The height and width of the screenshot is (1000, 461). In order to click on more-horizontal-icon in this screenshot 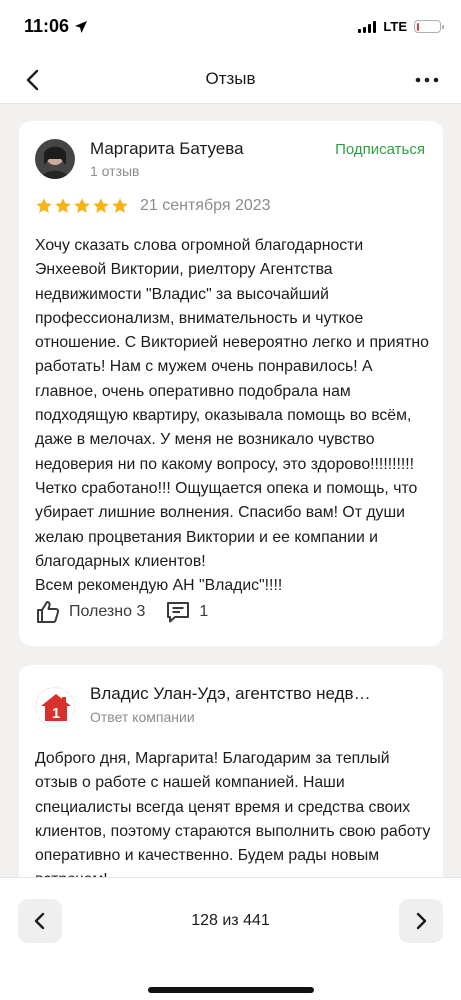, I will do `click(427, 80)`.